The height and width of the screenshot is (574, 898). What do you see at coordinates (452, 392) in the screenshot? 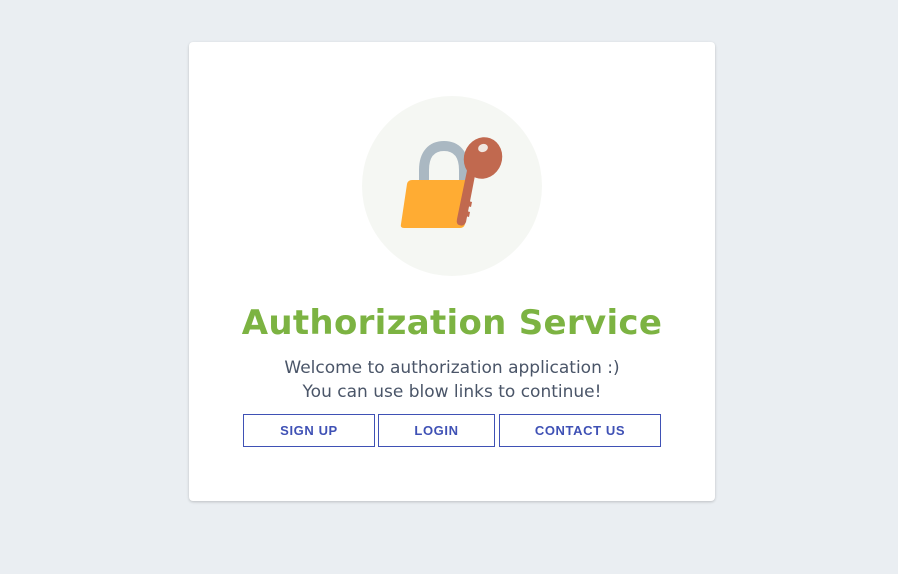
I see `welcome-line-2: You can use blow links to continue!` at bounding box center [452, 392].